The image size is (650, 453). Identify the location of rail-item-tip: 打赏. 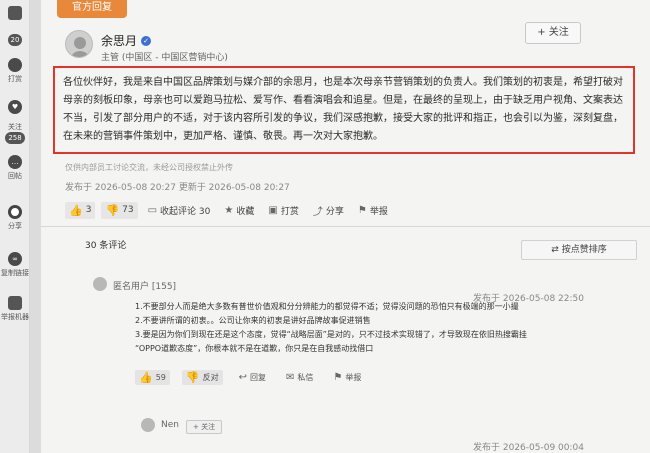
(15, 71).